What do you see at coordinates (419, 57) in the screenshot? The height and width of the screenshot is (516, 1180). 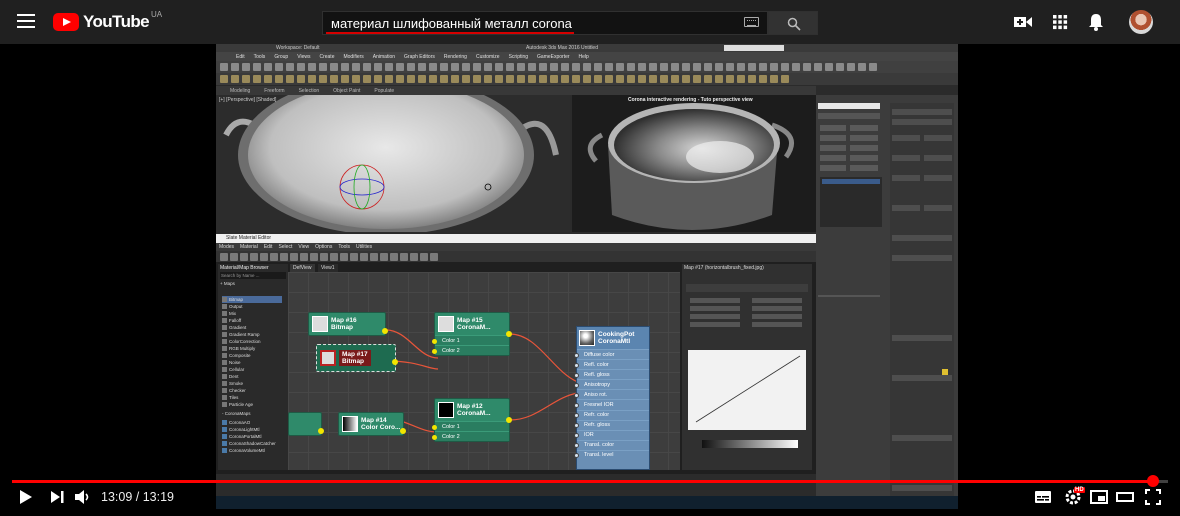 I see `menu-graph-editors: Graph Editors` at bounding box center [419, 57].